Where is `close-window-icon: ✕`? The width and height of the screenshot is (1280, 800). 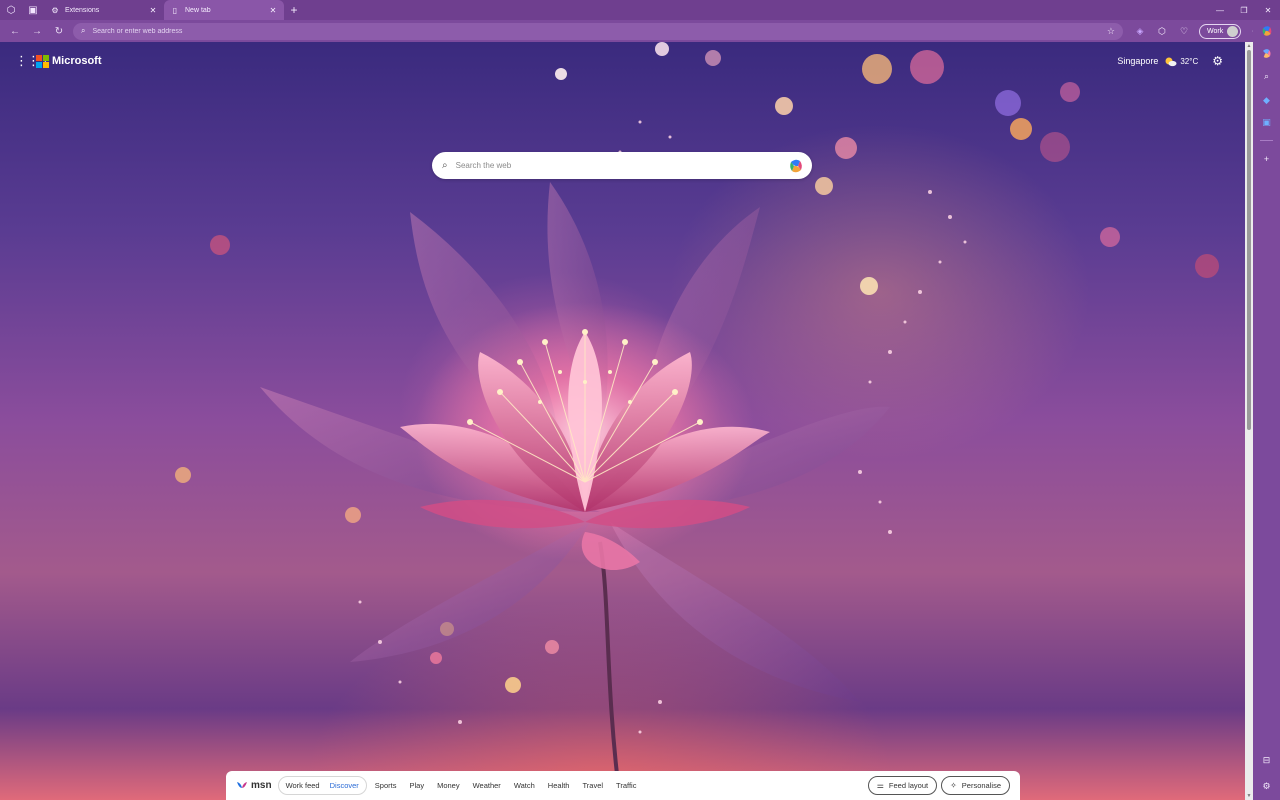 close-window-icon: ✕ is located at coordinates (1268, 10).